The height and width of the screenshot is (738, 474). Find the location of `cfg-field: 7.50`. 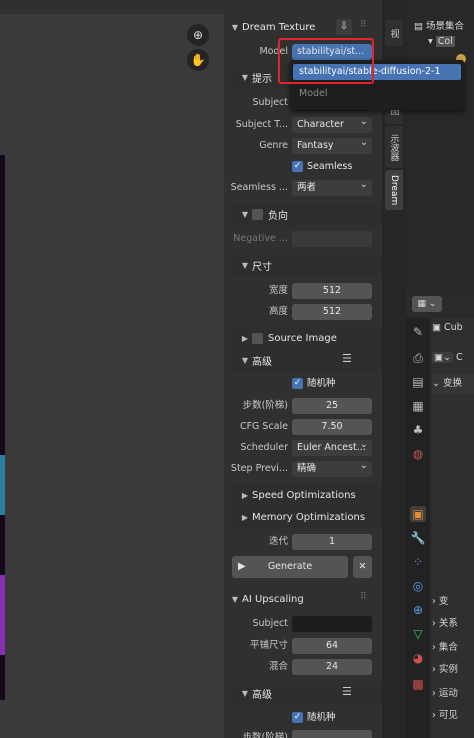

cfg-field: 7.50 is located at coordinates (332, 427).